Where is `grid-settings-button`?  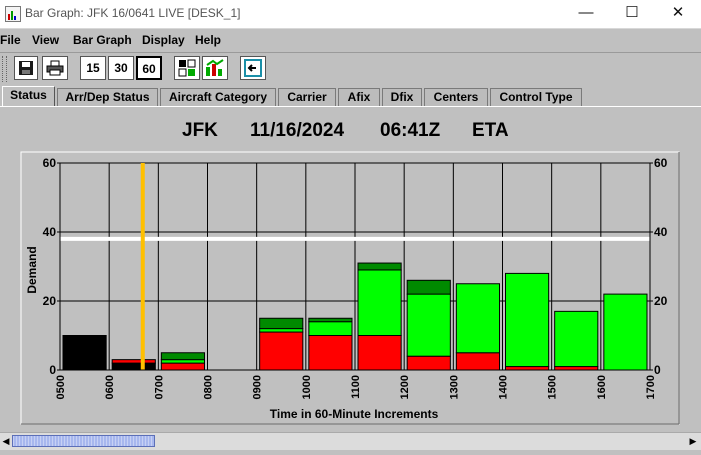 grid-settings-button is located at coordinates (187, 68).